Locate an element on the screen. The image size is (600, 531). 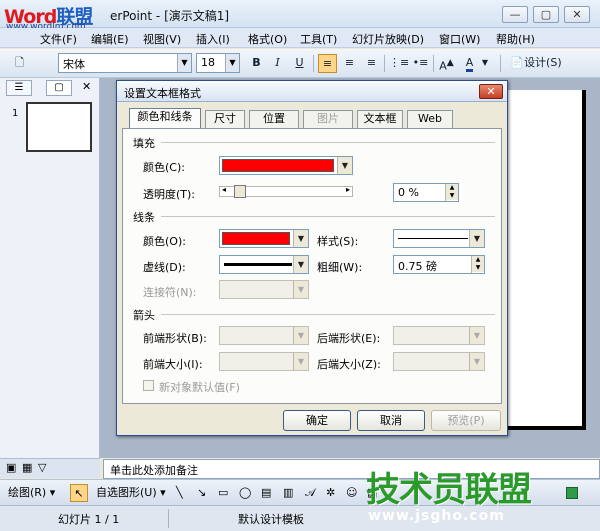
tab-size: 尺寸 is located at coordinates (225, 119).